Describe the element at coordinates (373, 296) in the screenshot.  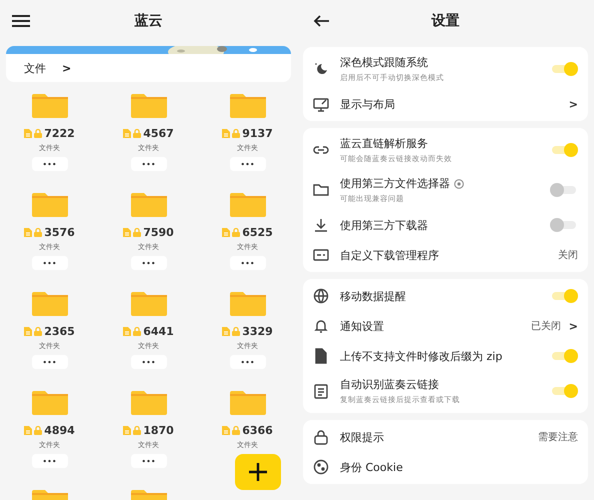
I see `setting-label: 移动数据提醒` at that location.